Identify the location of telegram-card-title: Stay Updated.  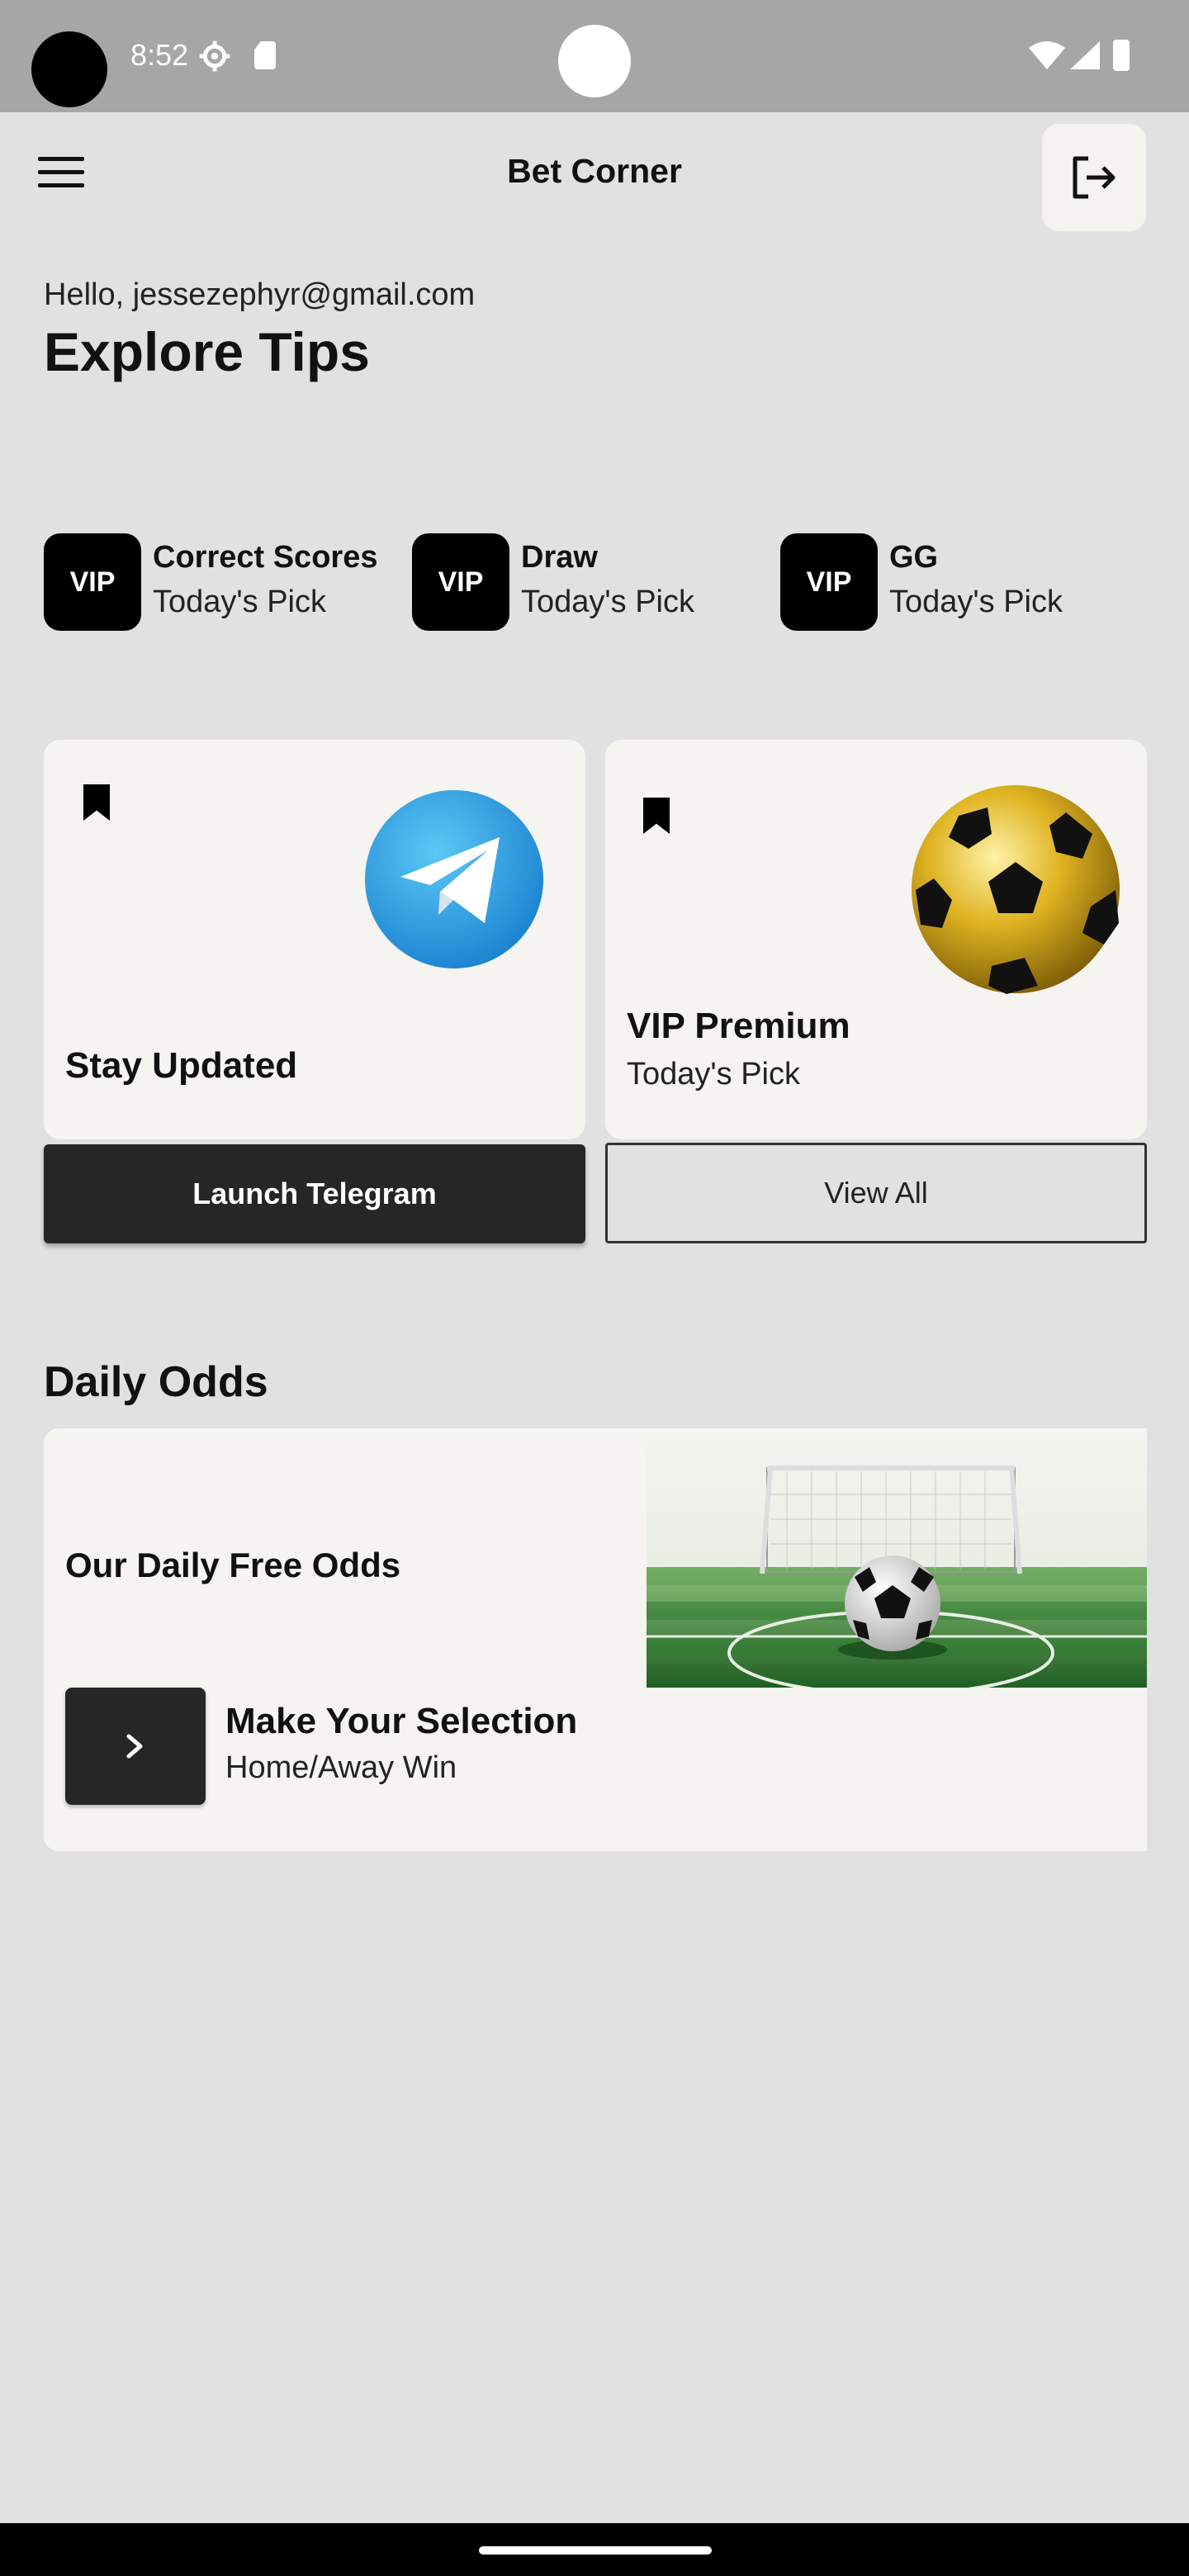
(181, 1065).